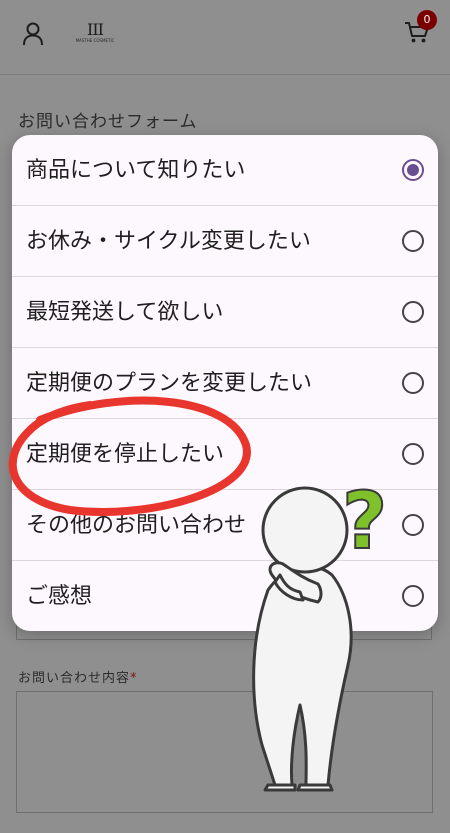 The height and width of the screenshot is (833, 450). I want to click on radio-option-label: 商品について知りたい, so click(136, 170).